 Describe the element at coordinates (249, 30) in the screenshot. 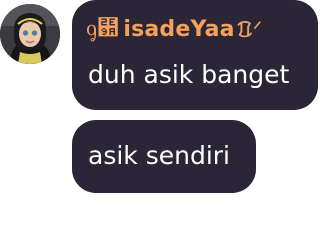

I see `sender-name-suffix-glyph: ᱯᐟ` at that location.